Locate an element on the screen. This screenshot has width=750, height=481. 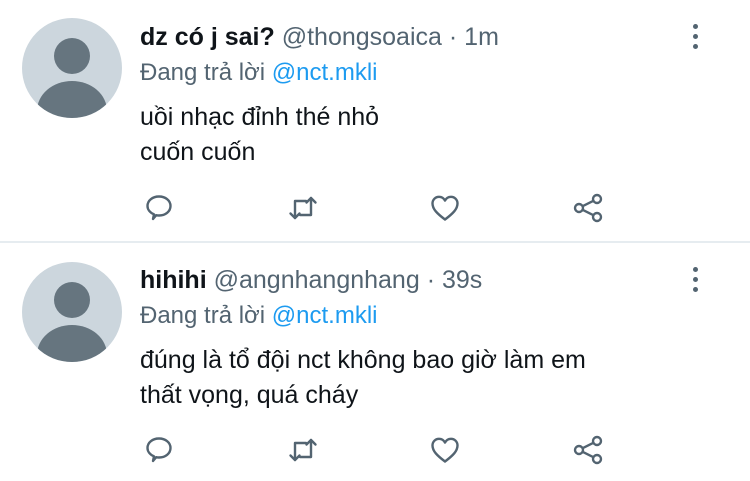
timestamp: 39s is located at coordinates (462, 280).